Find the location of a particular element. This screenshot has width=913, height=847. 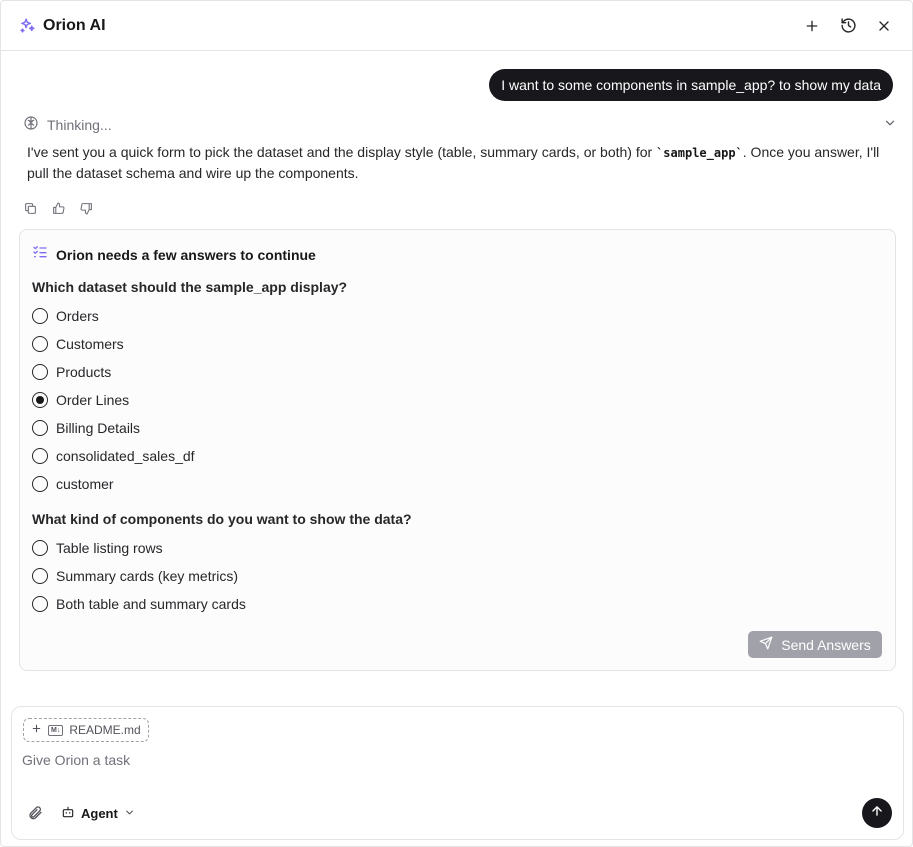

dataset-option: Billing Details is located at coordinates (86, 428).